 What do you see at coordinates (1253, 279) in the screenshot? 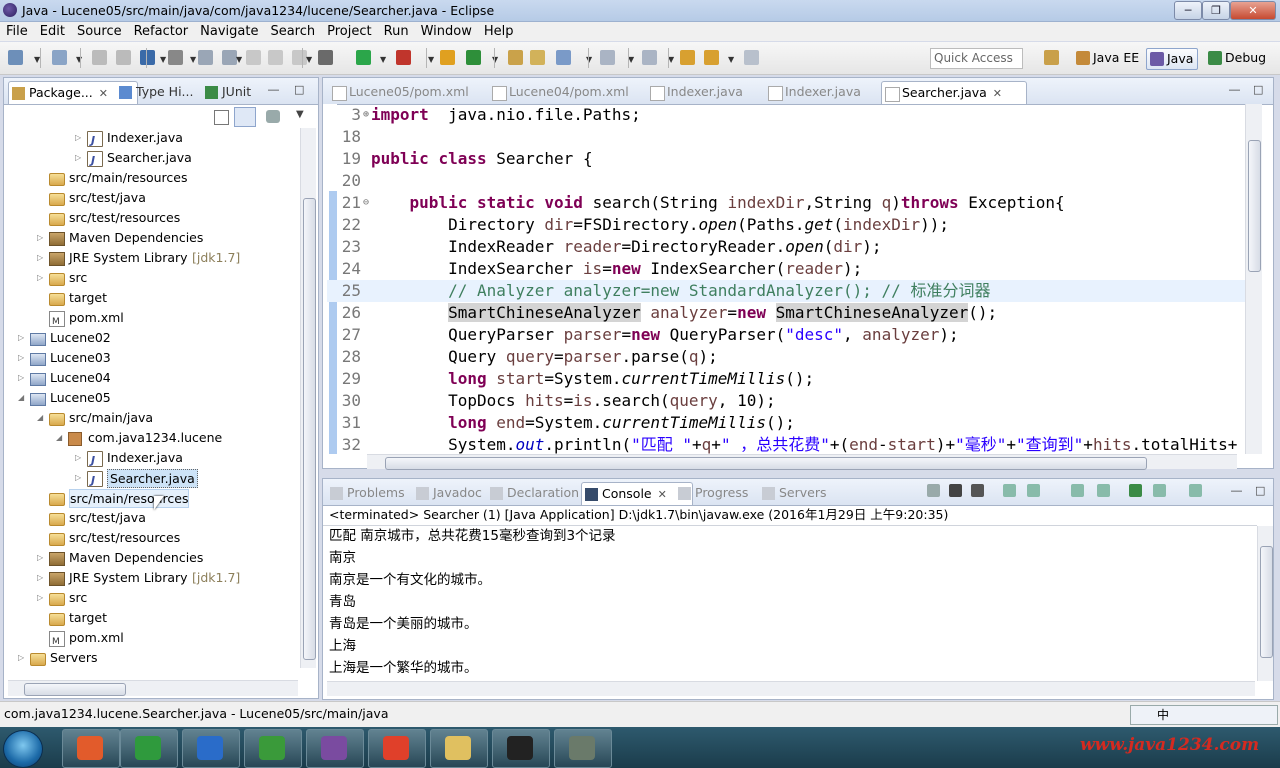
I see `editor-vscrollbar` at bounding box center [1253, 279].